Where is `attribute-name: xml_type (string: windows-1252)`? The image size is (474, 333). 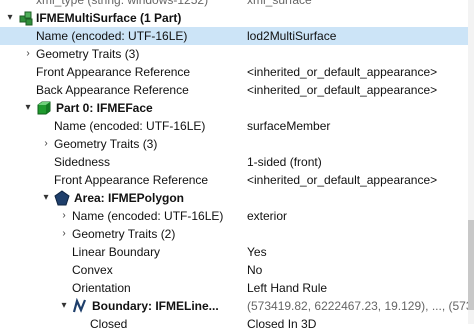
attribute-name: xml_type (string: windows-1252) is located at coordinates (122, 3).